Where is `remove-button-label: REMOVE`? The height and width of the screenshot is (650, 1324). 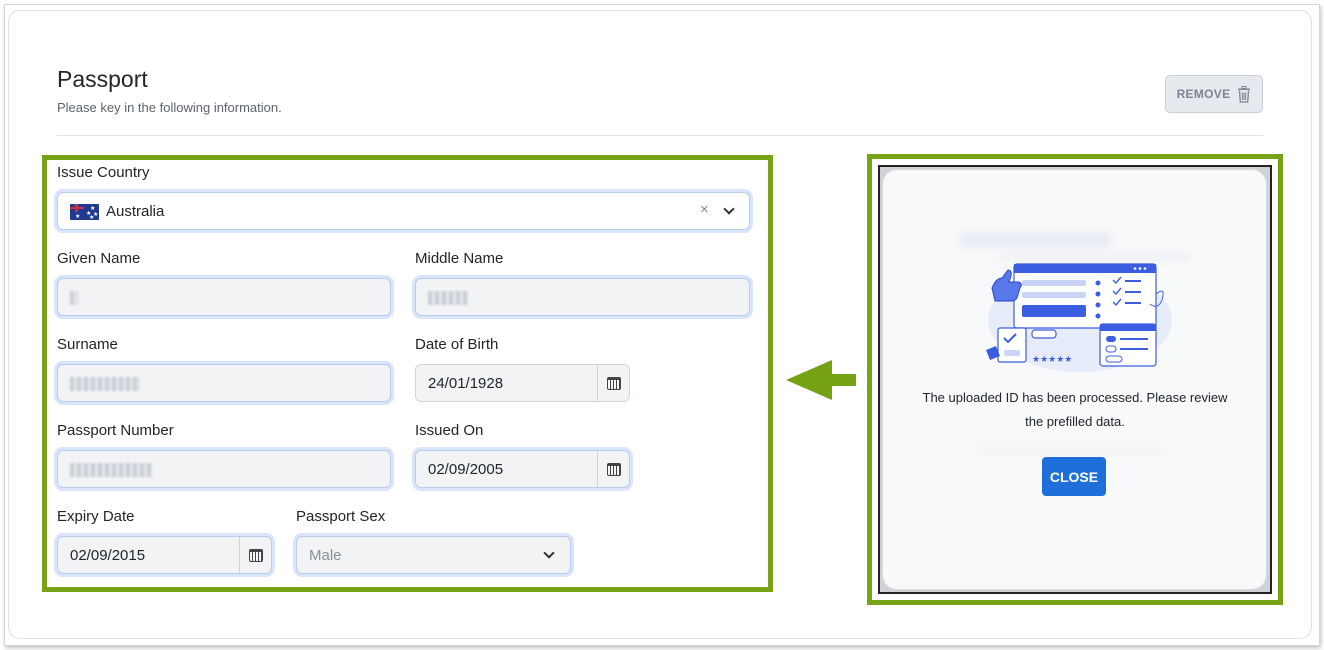
remove-button-label: REMOVE is located at coordinates (1203, 94).